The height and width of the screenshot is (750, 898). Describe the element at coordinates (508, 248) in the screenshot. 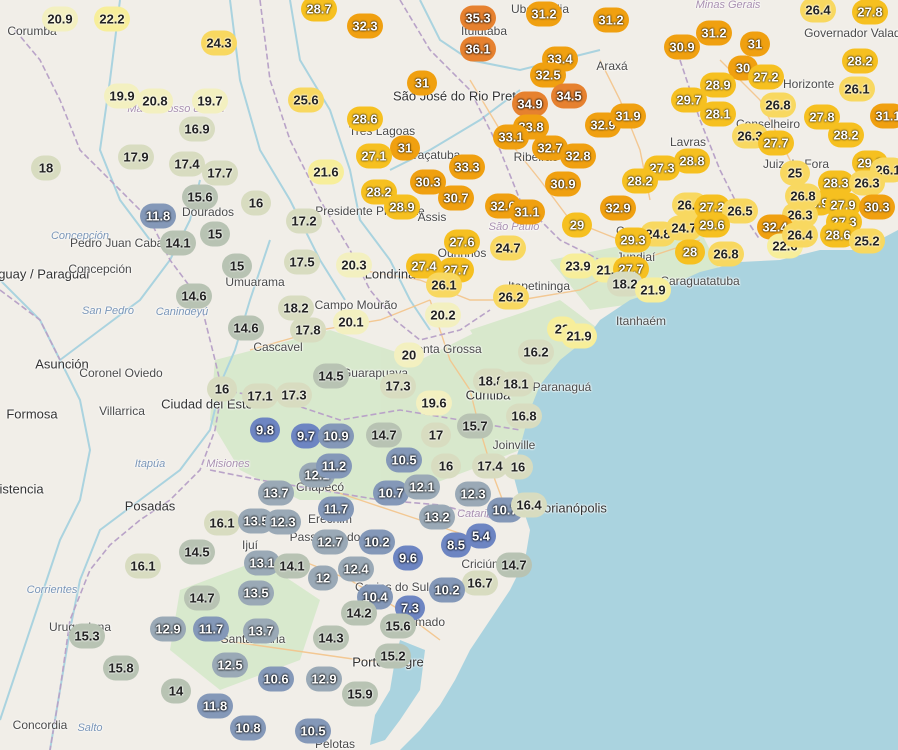

I see `temperature-marker: 24.7` at that location.